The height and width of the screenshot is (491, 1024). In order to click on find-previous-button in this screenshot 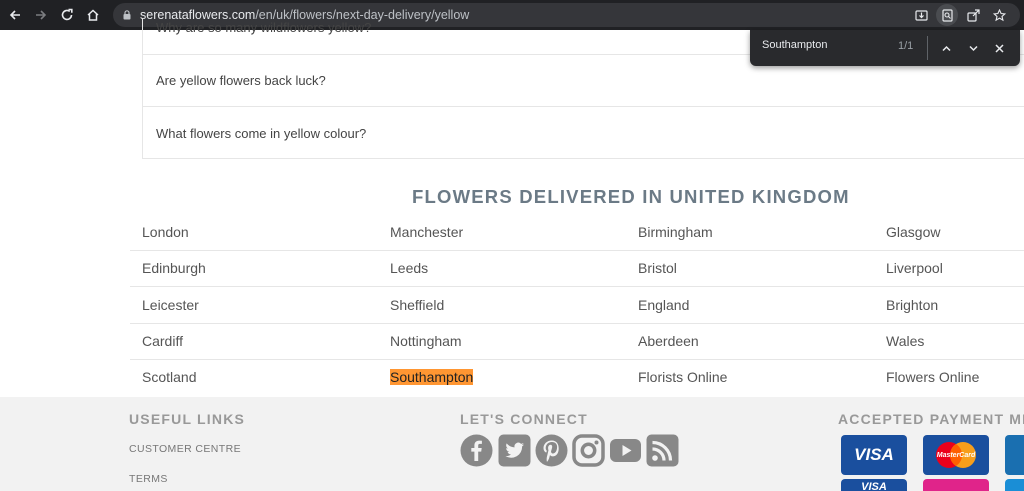, I will do `click(946, 48)`.